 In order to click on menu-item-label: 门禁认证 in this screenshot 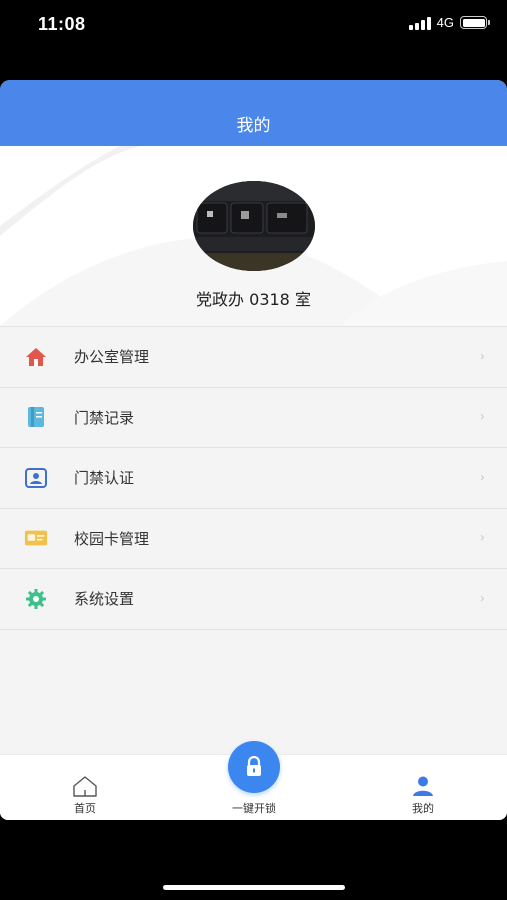, I will do `click(104, 478)`.